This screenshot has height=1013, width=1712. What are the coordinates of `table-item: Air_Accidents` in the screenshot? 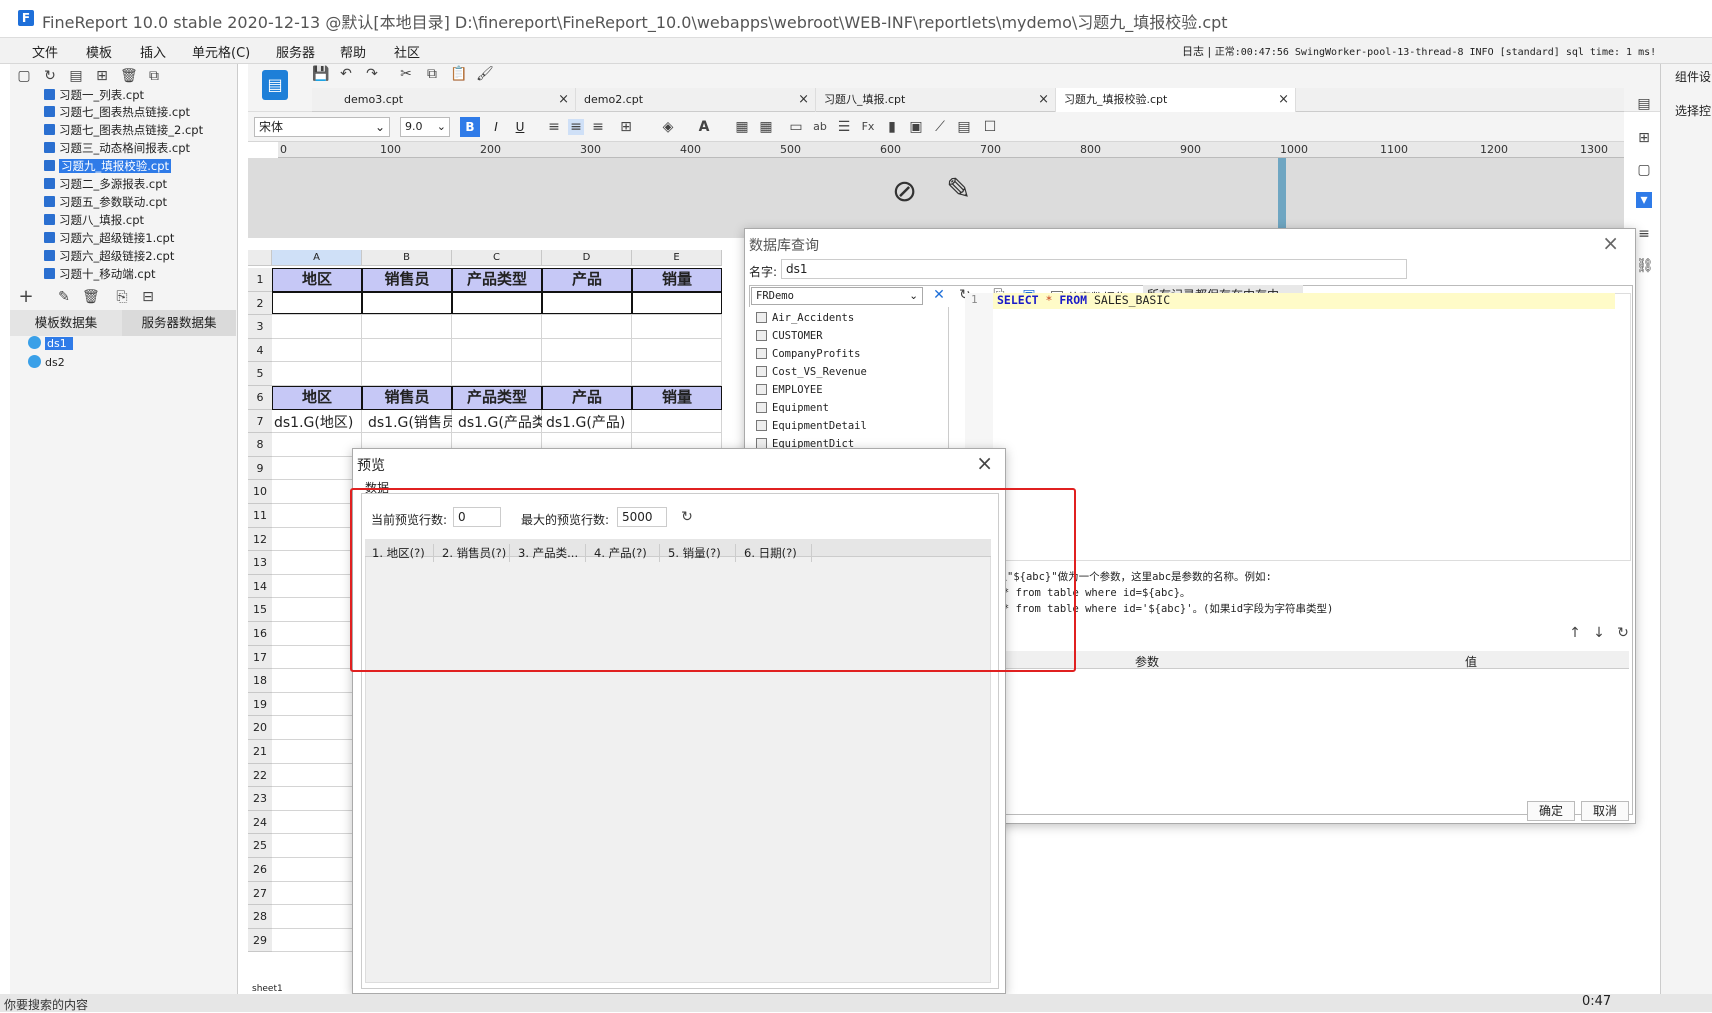 It's located at (805, 318).